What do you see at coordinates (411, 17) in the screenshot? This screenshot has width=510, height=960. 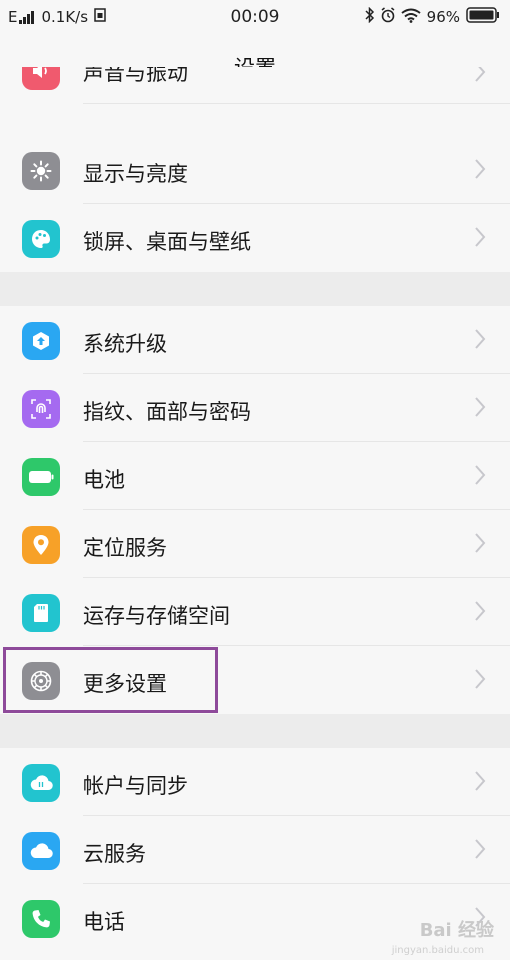 I see `wifi-icon` at bounding box center [411, 17].